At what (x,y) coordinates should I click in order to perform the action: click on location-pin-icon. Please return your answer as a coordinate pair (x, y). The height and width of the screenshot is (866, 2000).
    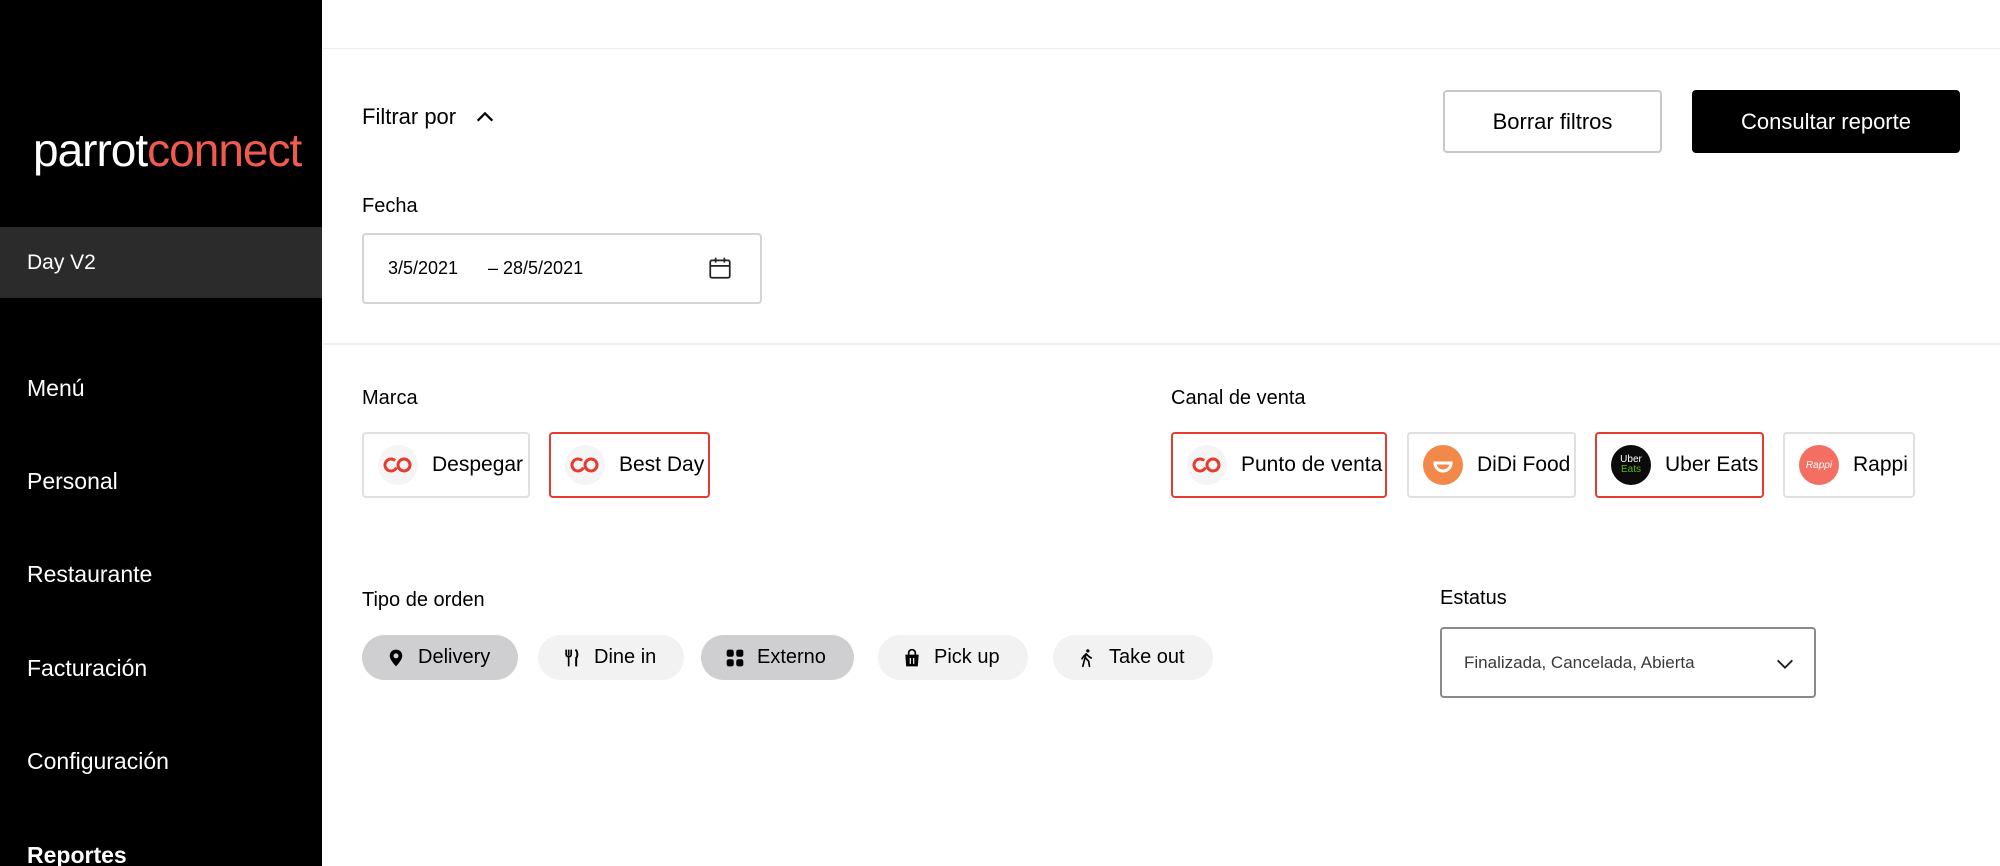
    Looking at the image, I should click on (396, 657).